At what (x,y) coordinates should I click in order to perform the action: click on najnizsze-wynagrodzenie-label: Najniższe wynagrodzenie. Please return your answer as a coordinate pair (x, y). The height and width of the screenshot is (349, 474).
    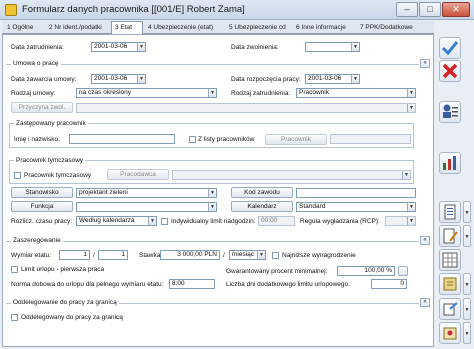
    Looking at the image, I should click on (319, 255).